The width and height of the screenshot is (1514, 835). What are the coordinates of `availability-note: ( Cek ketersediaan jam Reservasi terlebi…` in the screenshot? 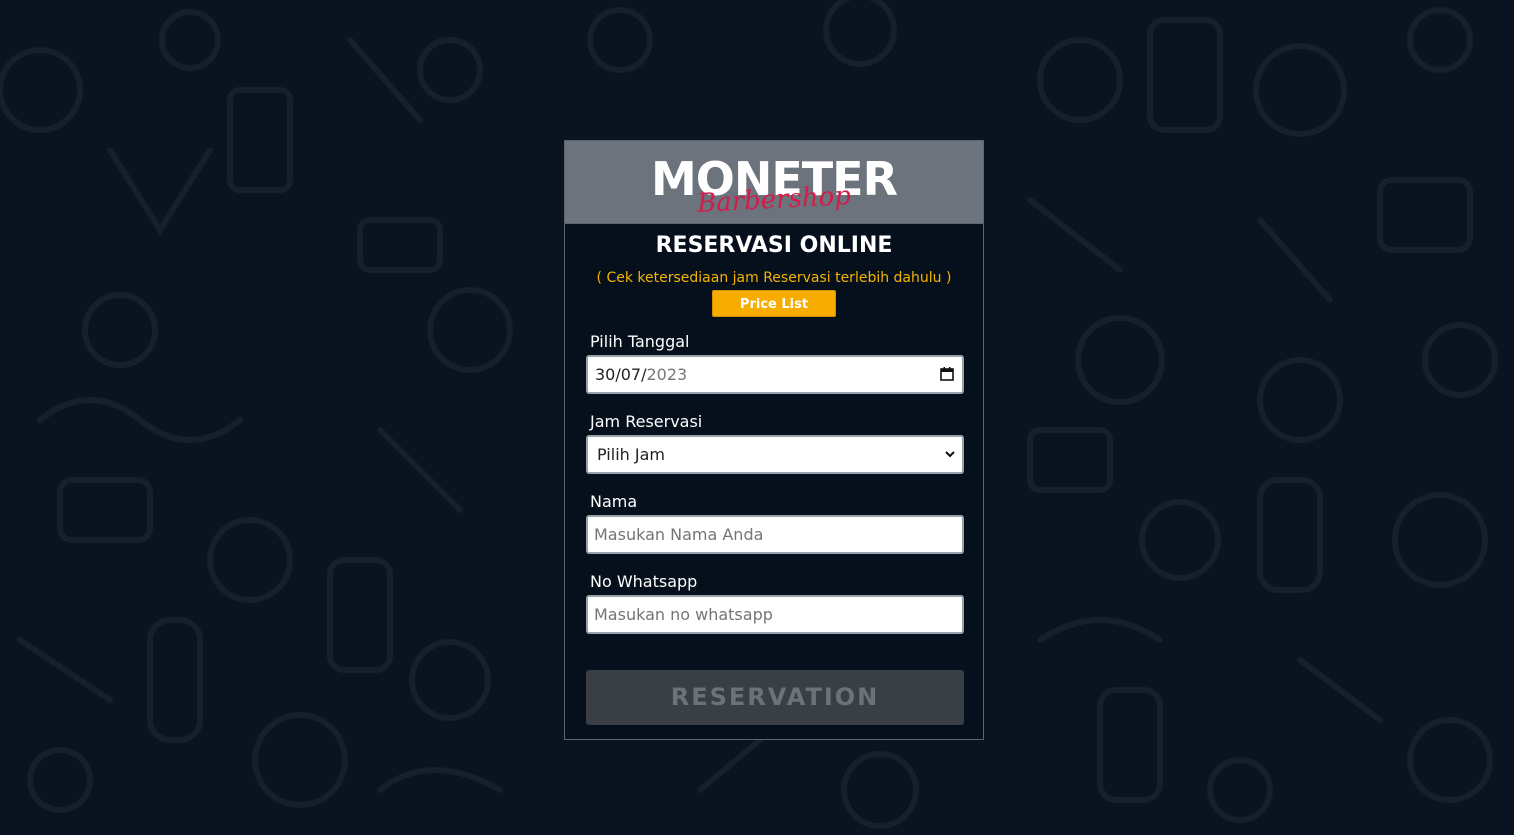 It's located at (774, 278).